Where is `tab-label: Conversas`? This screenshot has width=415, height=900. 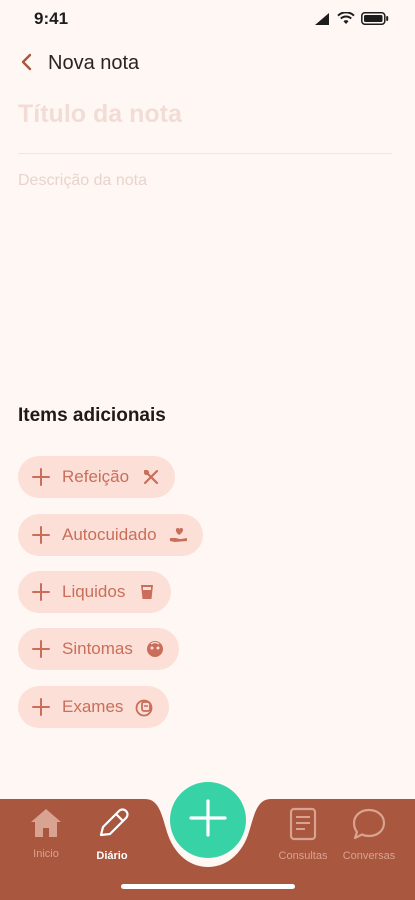
tab-label: Conversas is located at coordinates (369, 856).